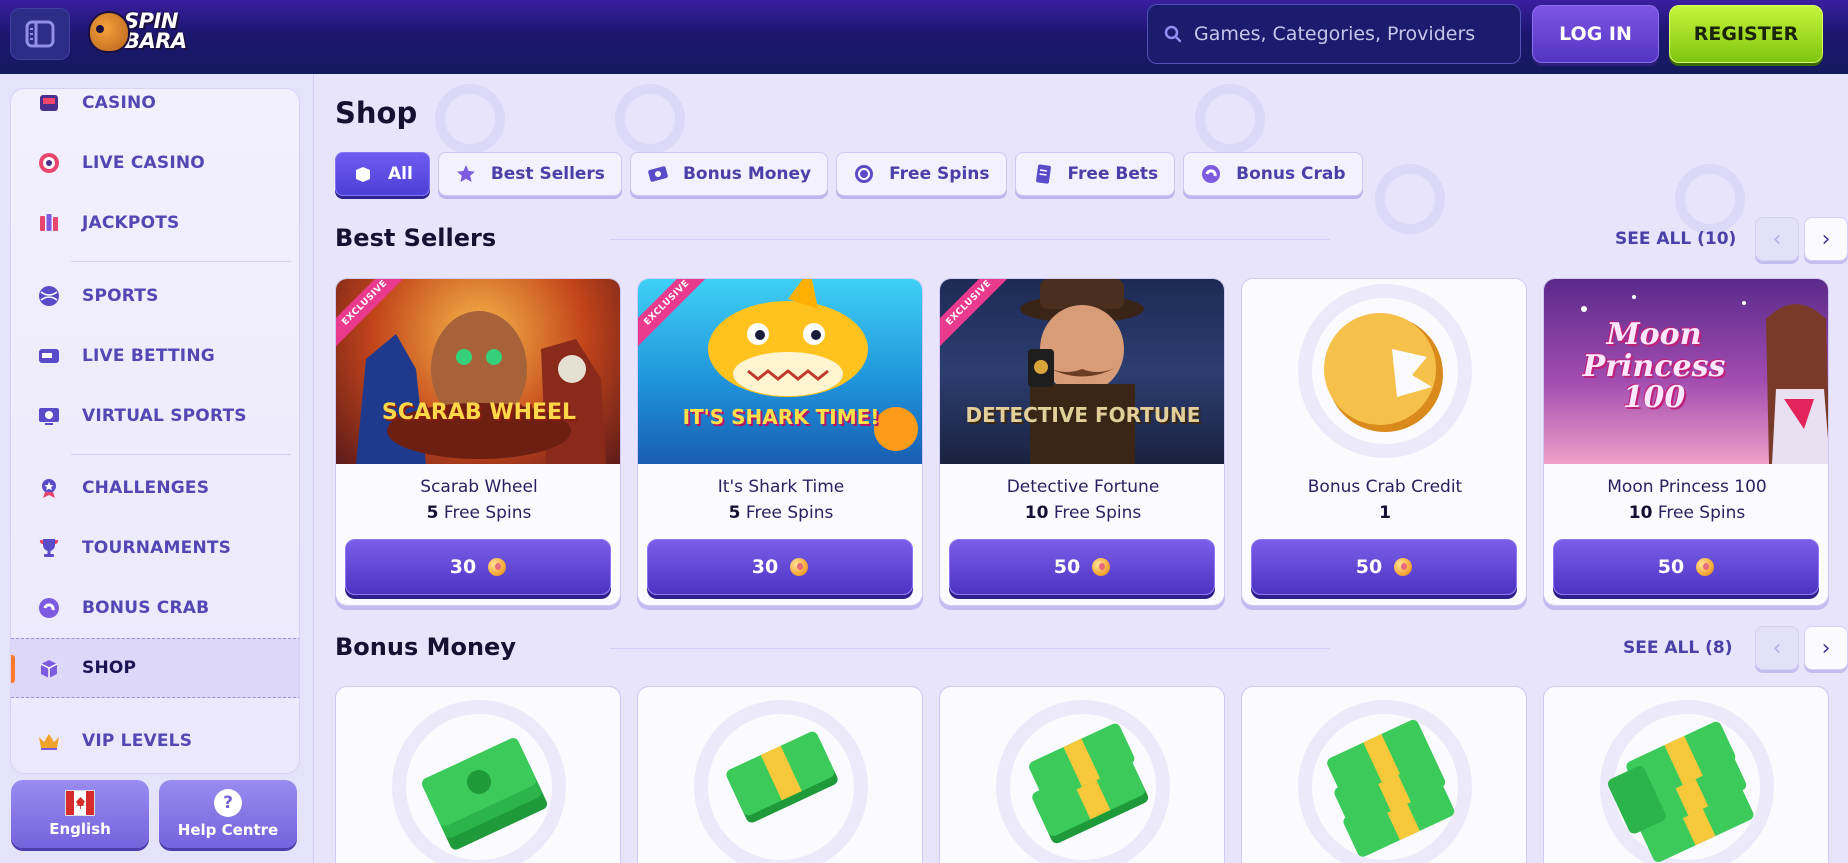 This screenshot has width=1848, height=863. I want to click on sidebar-item-vip-levels: VIP LEVELS, so click(155, 741).